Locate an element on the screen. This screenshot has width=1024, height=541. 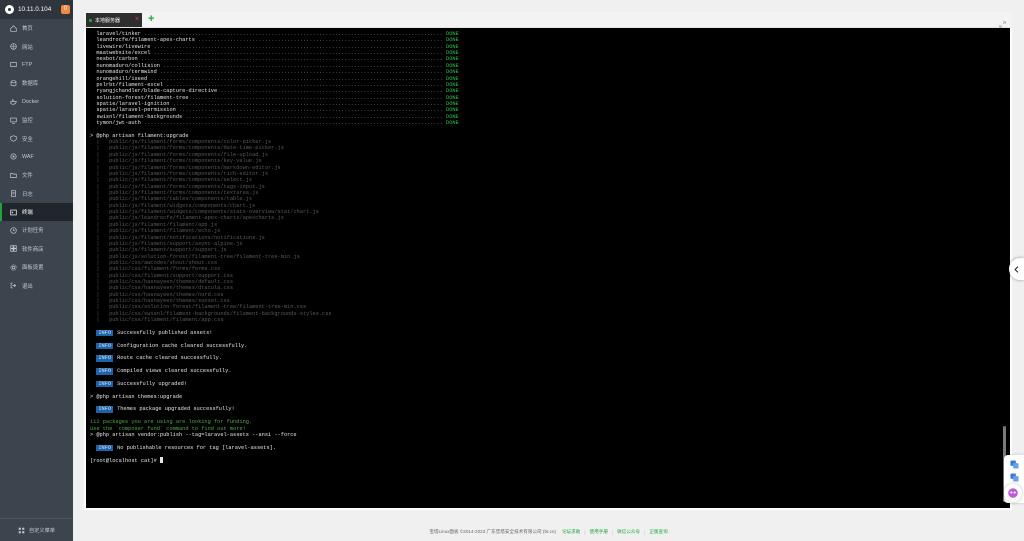
status-dot-icon is located at coordinates (90, 20).